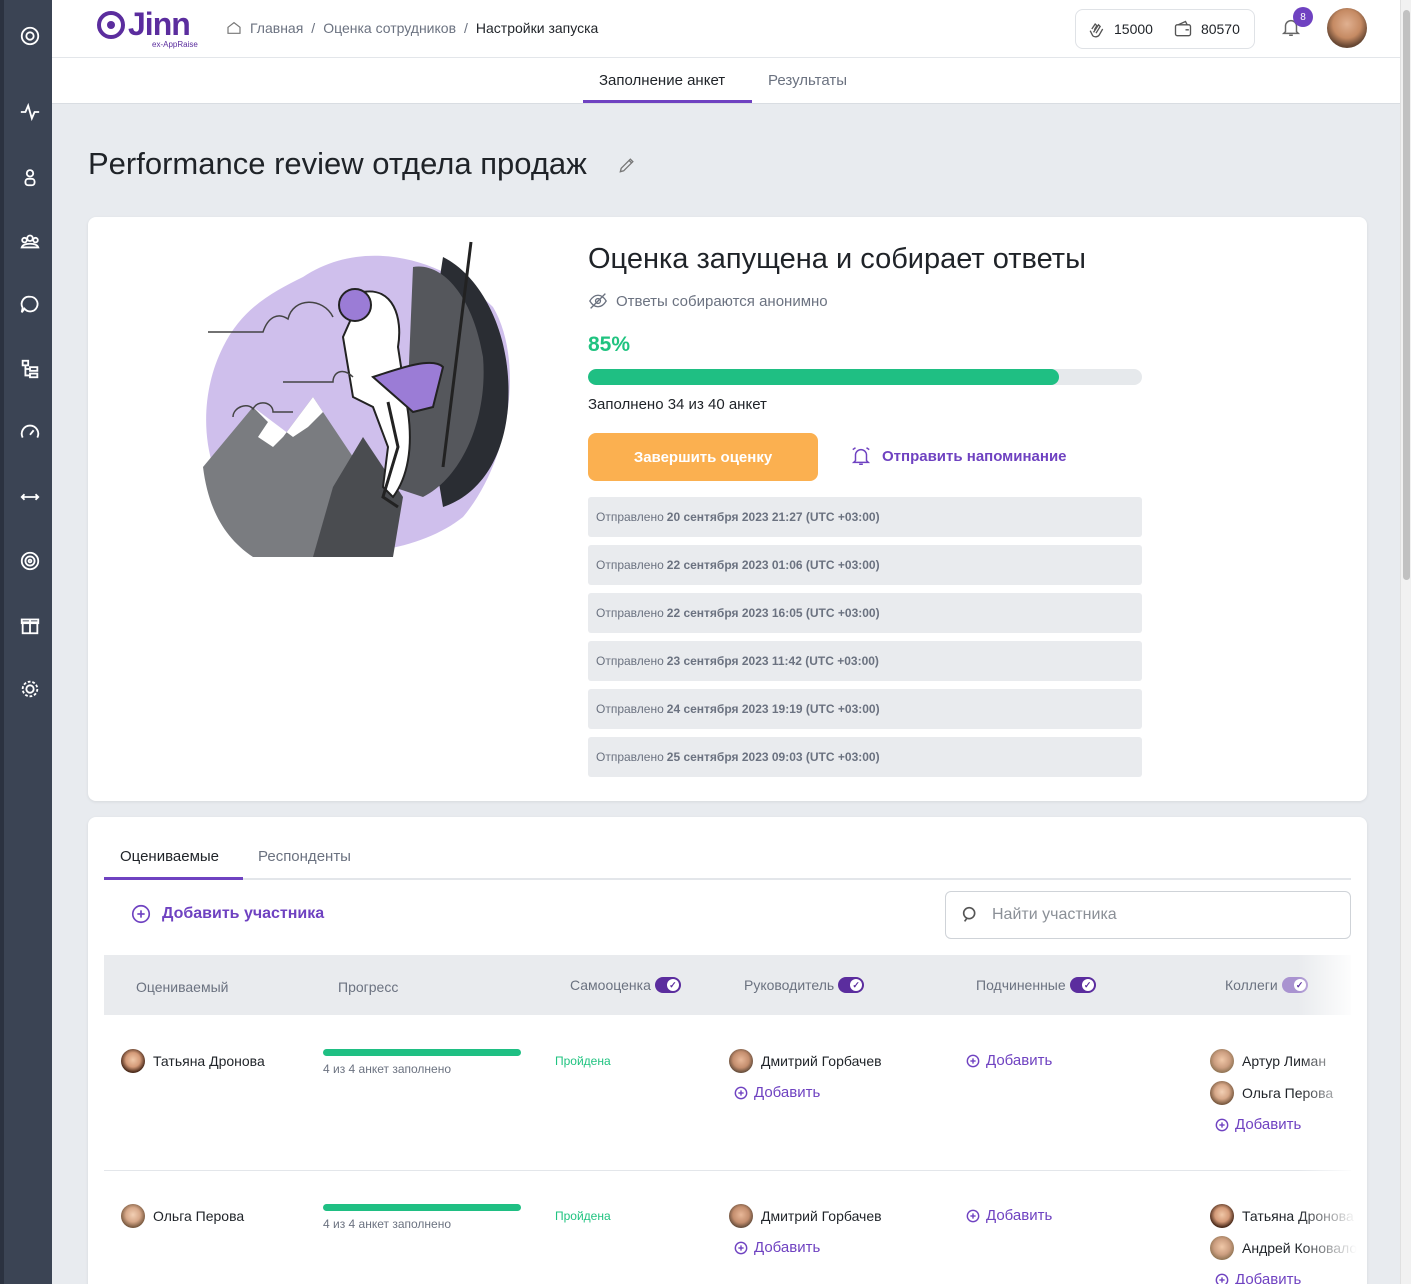 This screenshot has height=1284, width=1411. What do you see at coordinates (30, 177) in the screenshot?
I see `user-icon` at bounding box center [30, 177].